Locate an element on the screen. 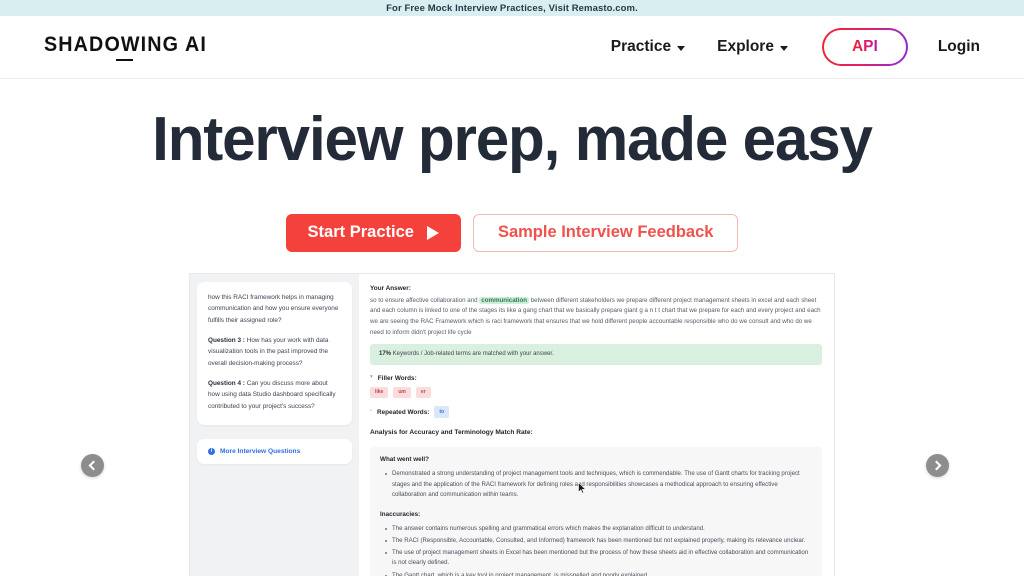 The height and width of the screenshot is (576, 1024). sample-feedback-button: Sample Interview Feedback is located at coordinates (605, 232).